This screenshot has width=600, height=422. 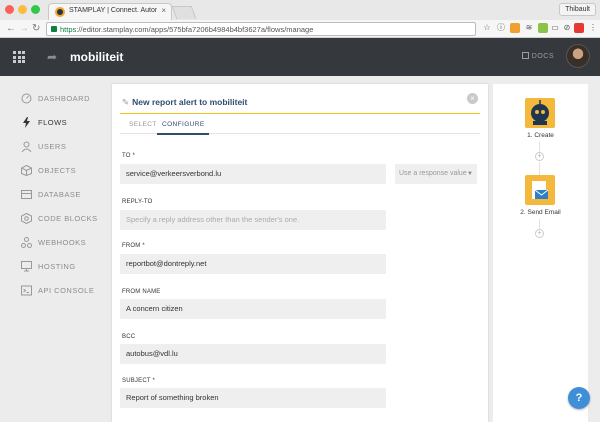 What do you see at coordinates (184, 12) in the screenshot?
I see `new-tab-button` at bounding box center [184, 12].